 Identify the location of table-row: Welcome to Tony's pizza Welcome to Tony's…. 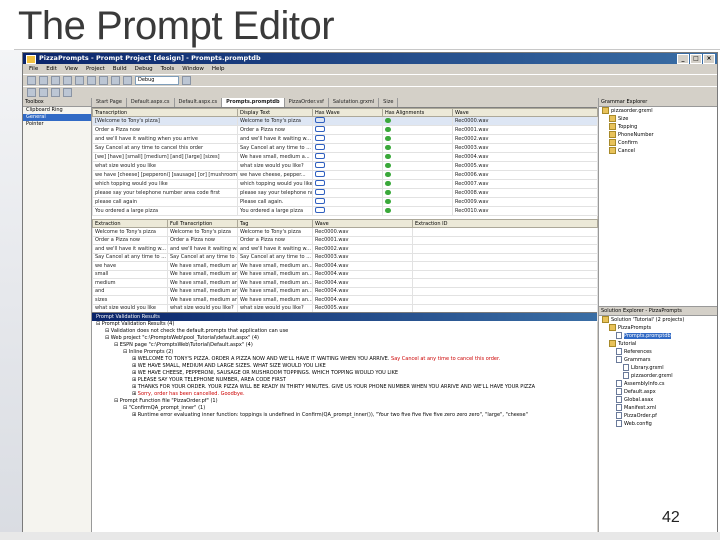
(345, 232).